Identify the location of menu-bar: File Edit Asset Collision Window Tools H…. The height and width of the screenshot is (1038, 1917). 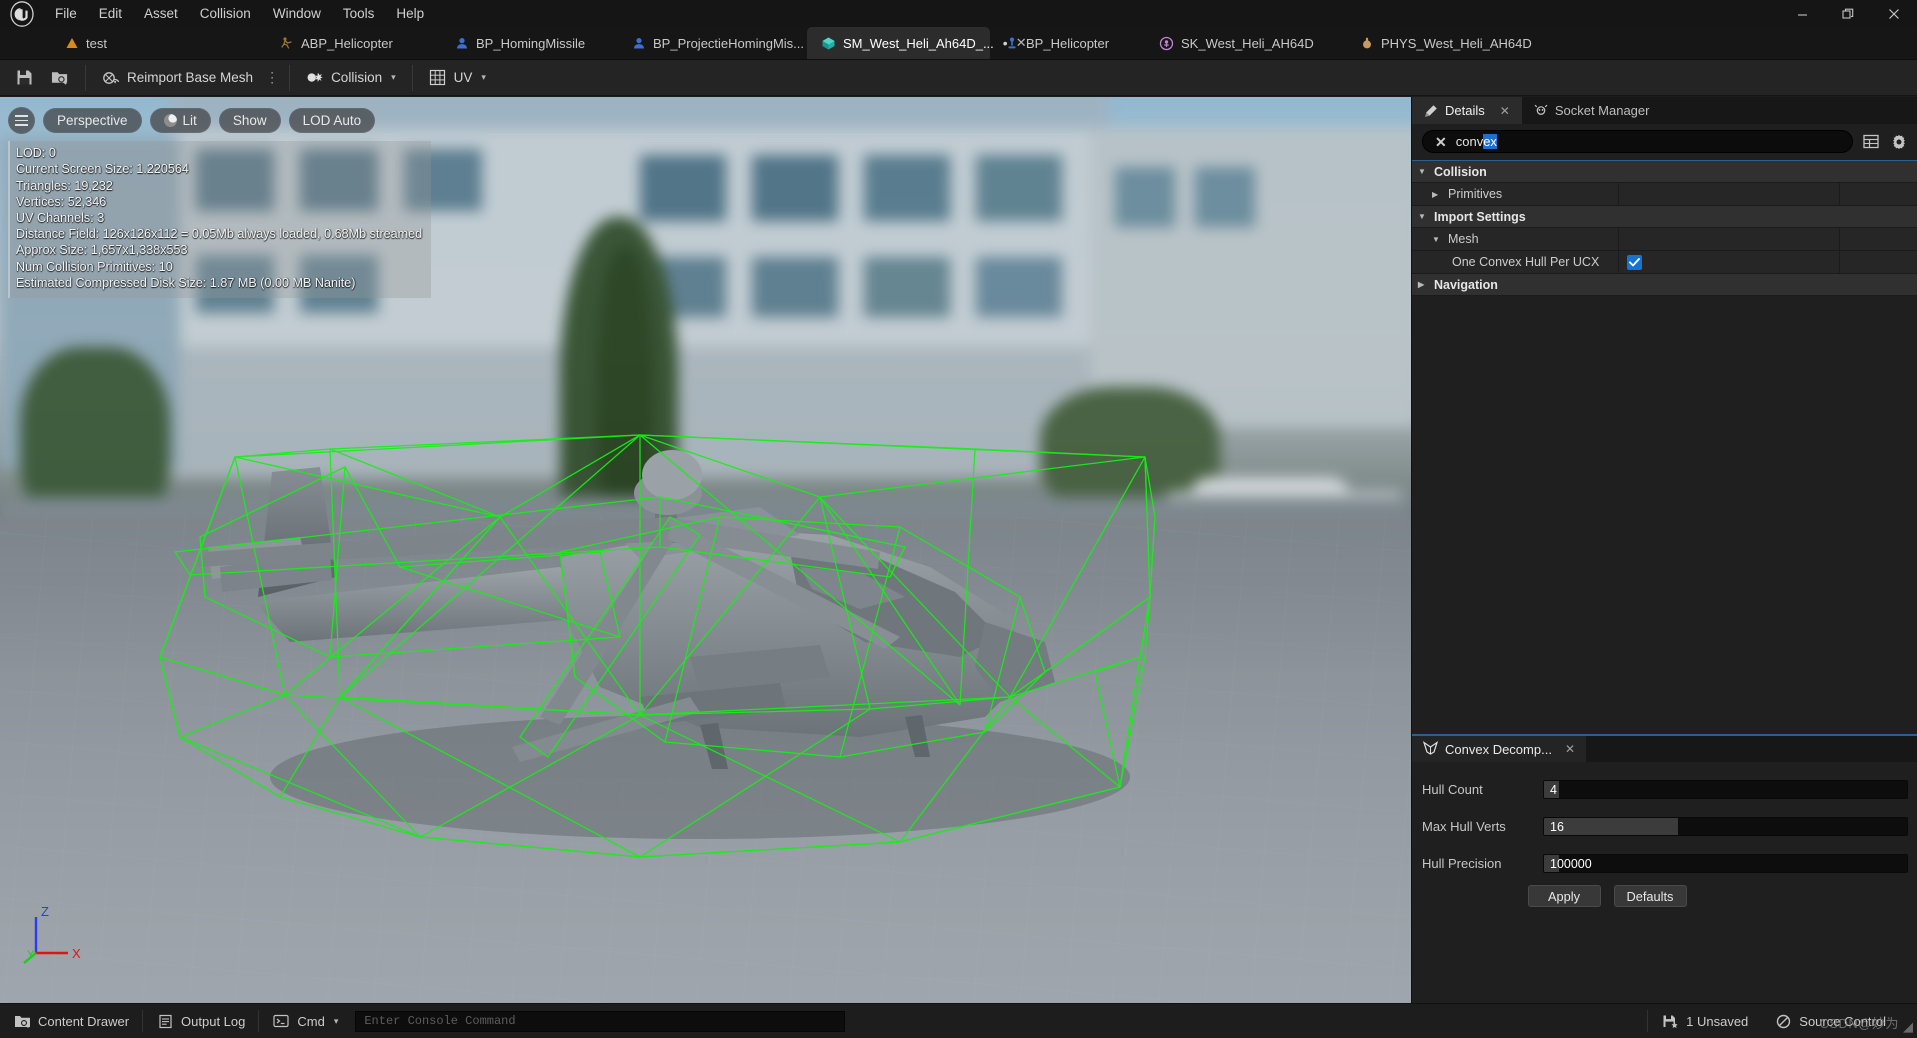
(958, 14).